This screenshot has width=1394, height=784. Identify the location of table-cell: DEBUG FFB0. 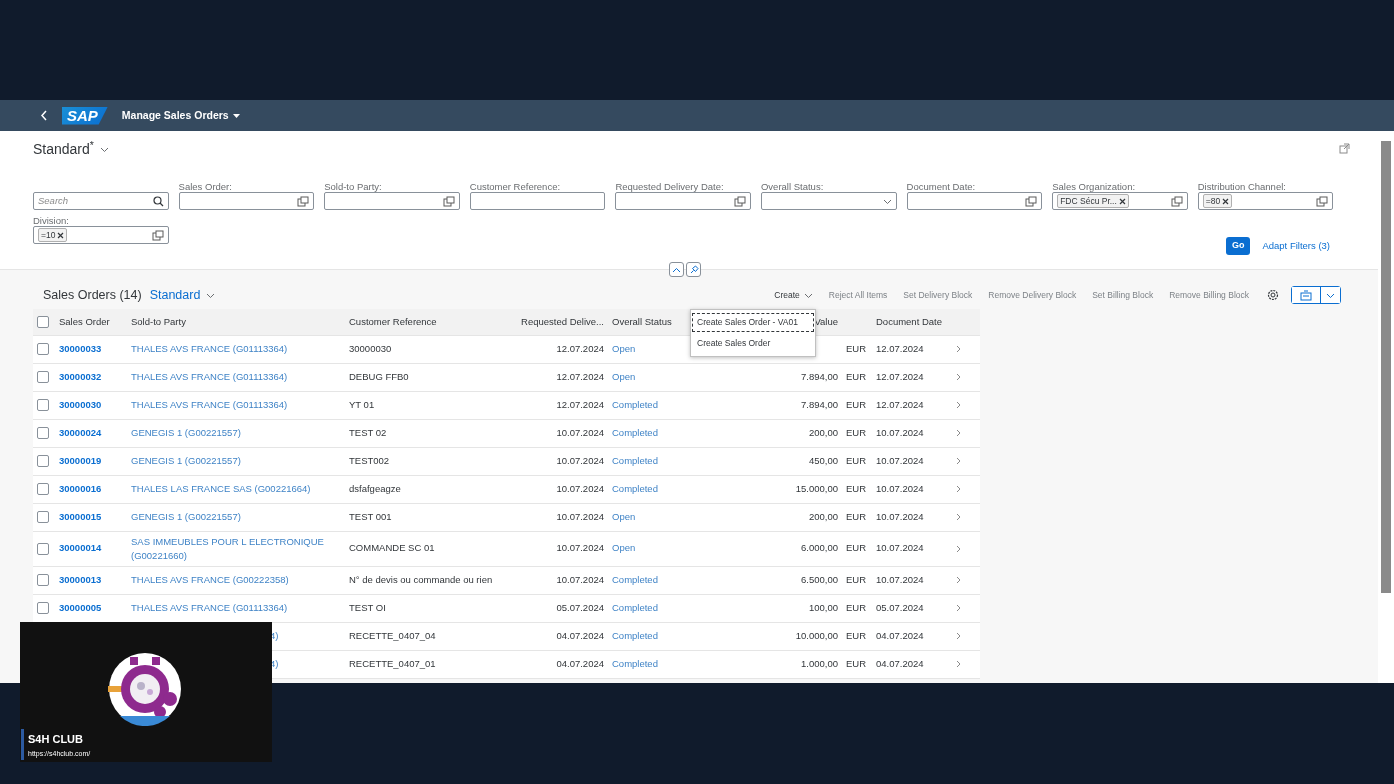
(379, 376).